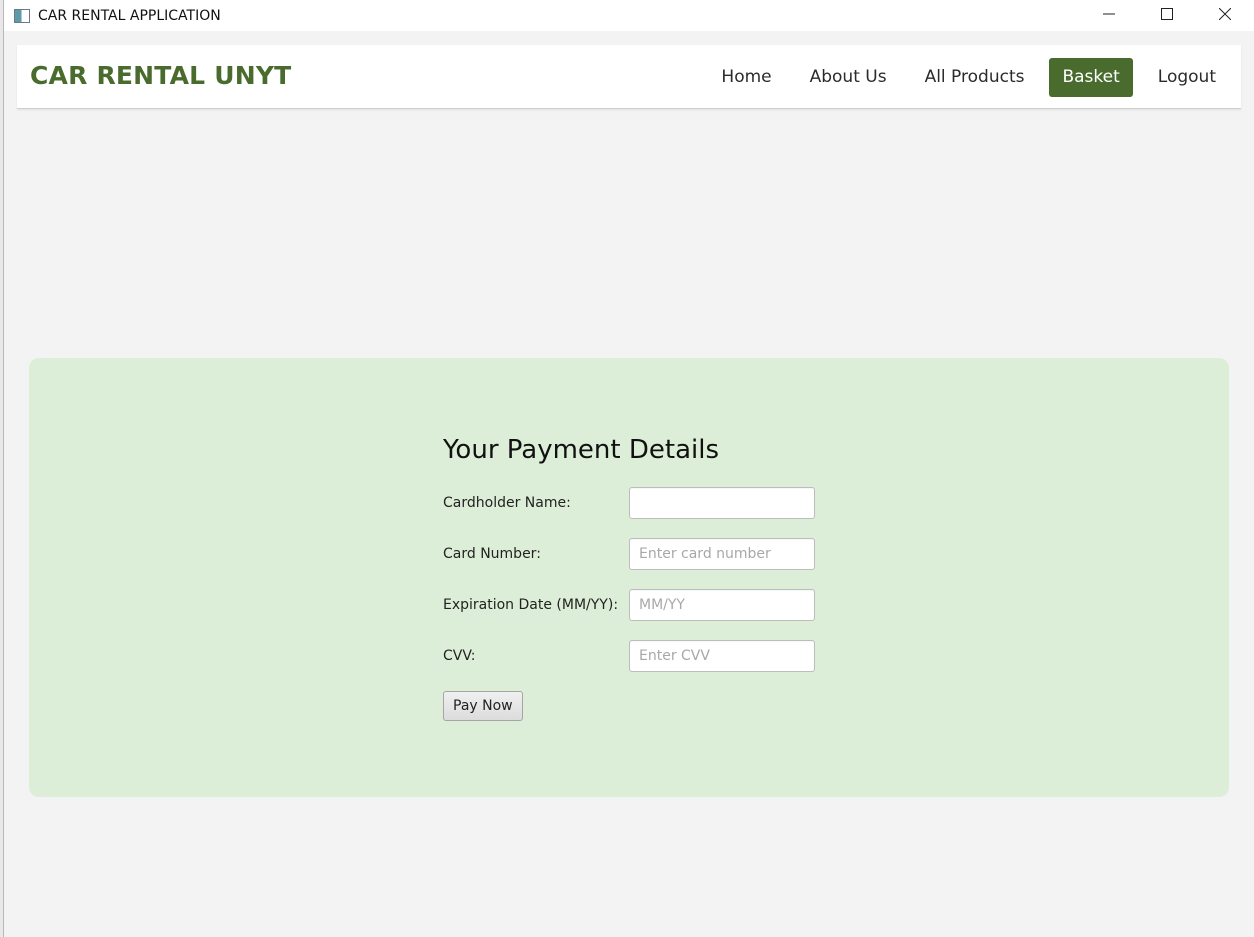 The image size is (1254, 937). I want to click on minimize-button, so click(1109, 14).